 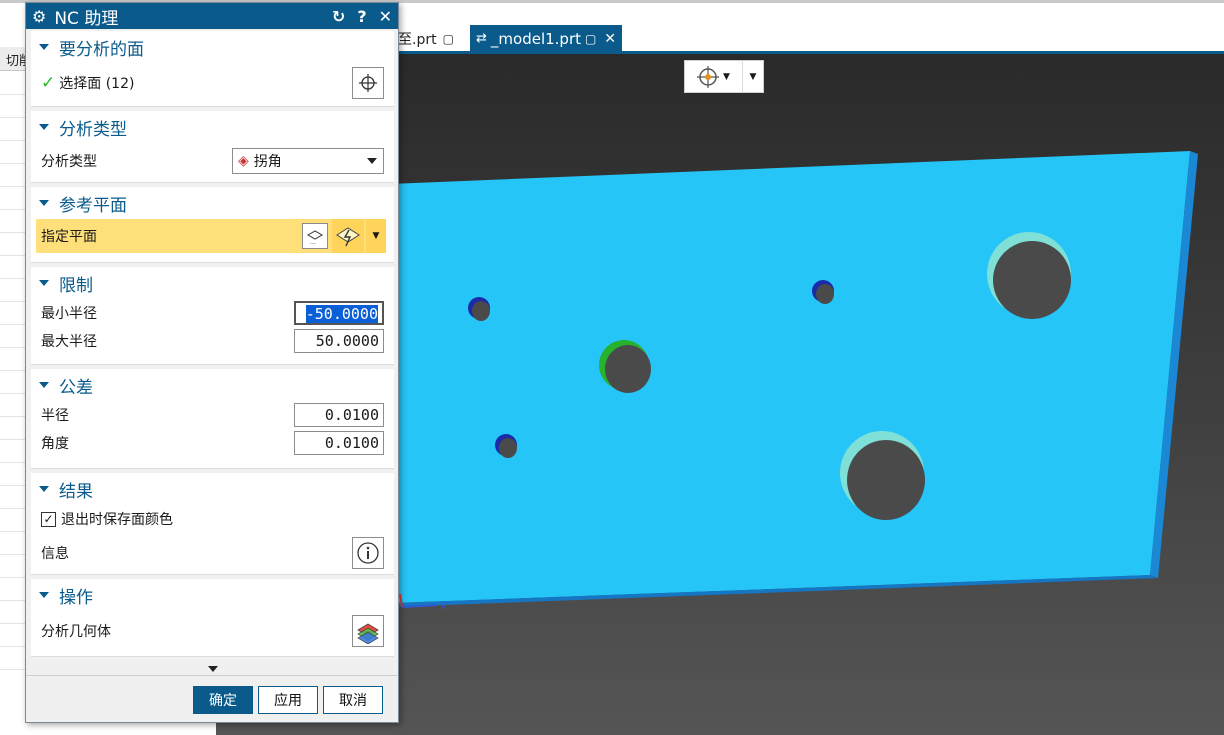 I want to click on section-faces: 要分析的面 ✓ 选择面 (12), so click(x=212, y=69).